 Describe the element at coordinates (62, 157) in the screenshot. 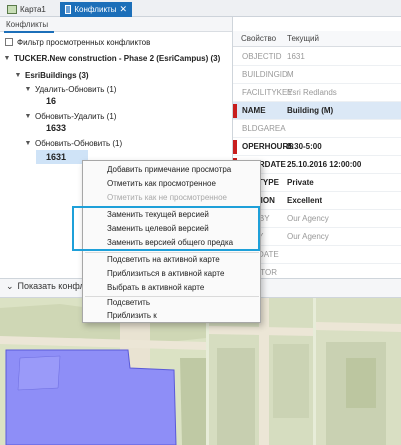

I see `tree-leaf-1631-selected: 1631` at that location.